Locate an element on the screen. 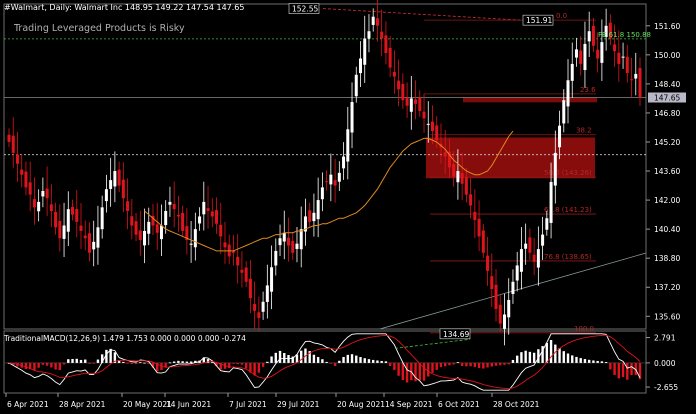 The image size is (696, 414). low-price-label: 134.69 is located at coordinates (456, 334).